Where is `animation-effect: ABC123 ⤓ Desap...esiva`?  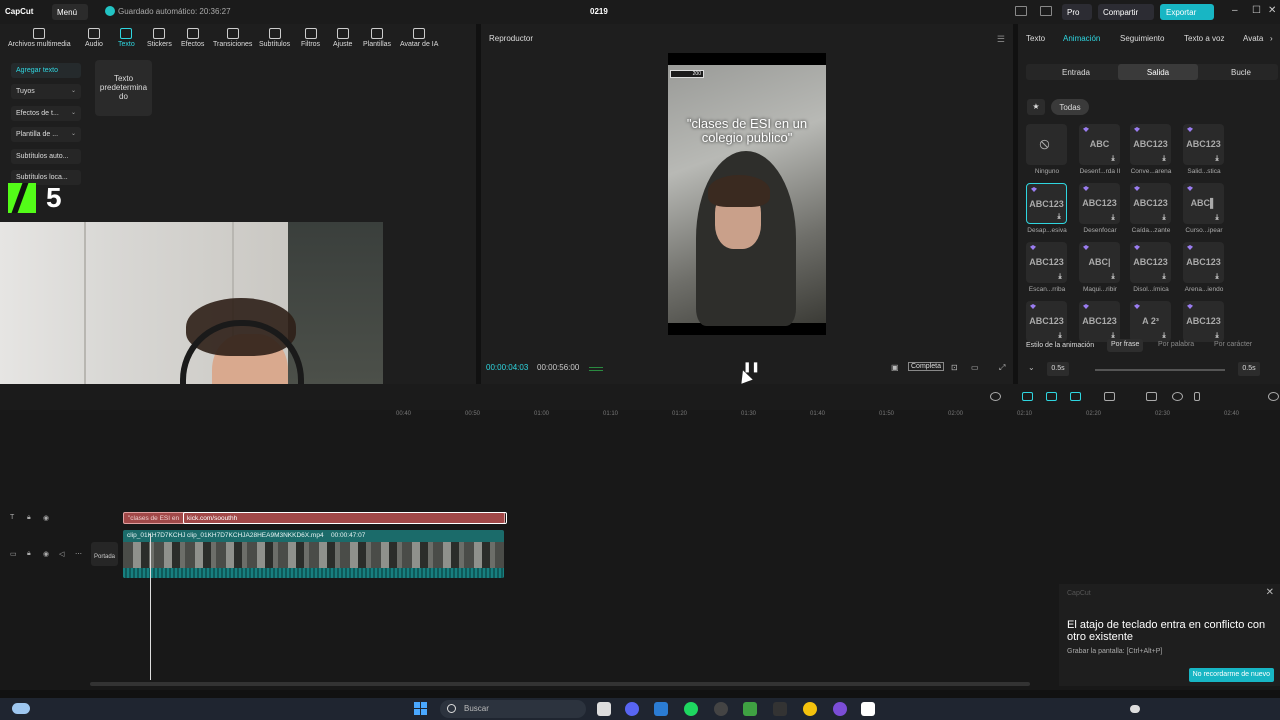
animation-effect: ABC123 ⤓ Desap...esiva is located at coordinates (1047, 208).